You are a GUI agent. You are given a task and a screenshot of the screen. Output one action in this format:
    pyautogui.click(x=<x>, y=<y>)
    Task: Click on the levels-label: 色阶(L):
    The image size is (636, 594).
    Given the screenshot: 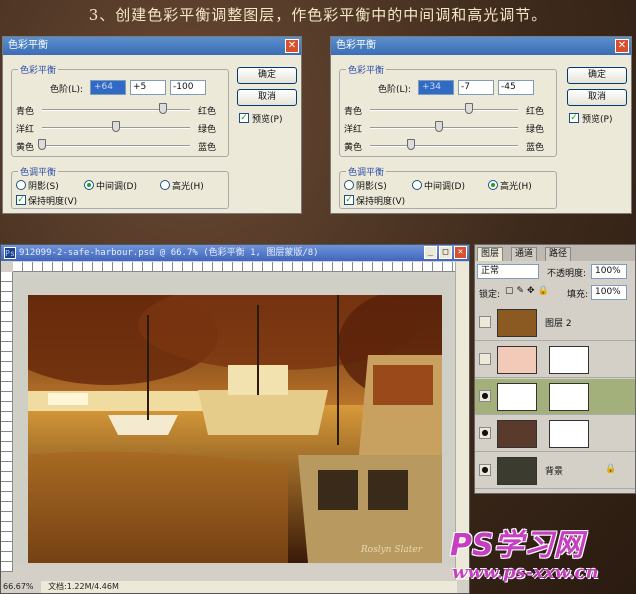 What is the action you would take?
    pyautogui.click(x=395, y=90)
    